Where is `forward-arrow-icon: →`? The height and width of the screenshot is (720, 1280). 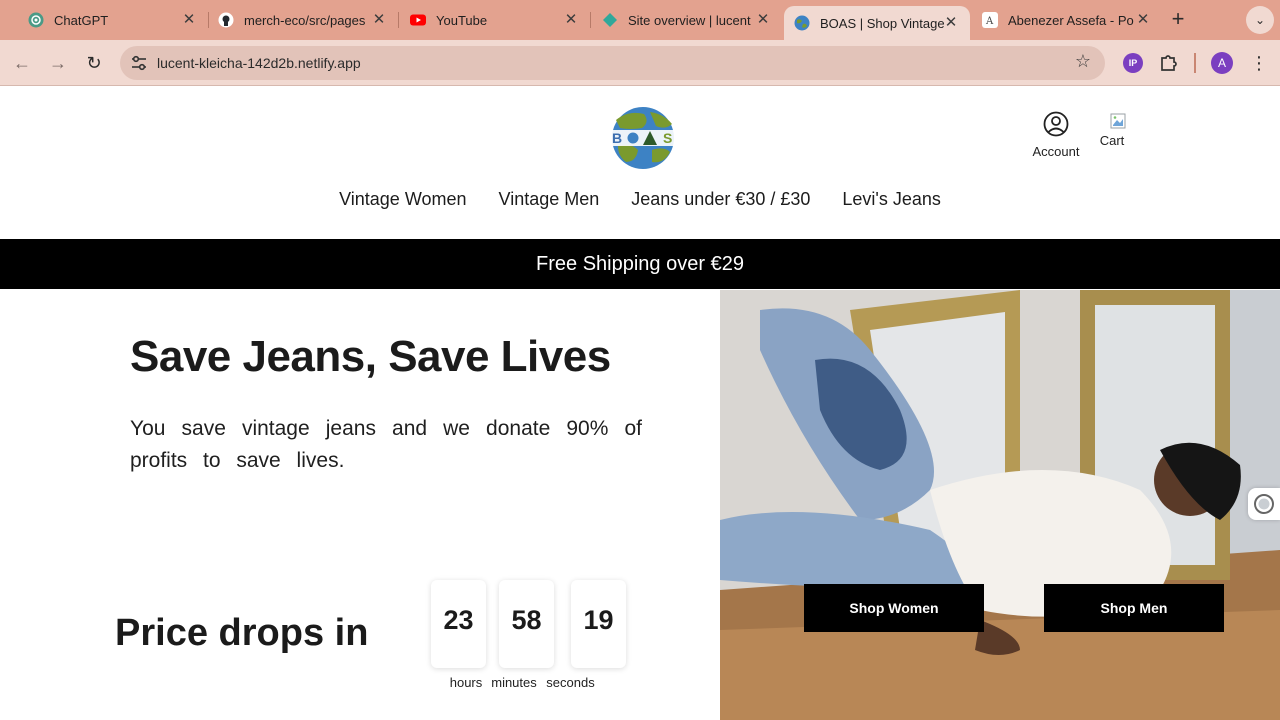 forward-arrow-icon: → is located at coordinates (58, 63).